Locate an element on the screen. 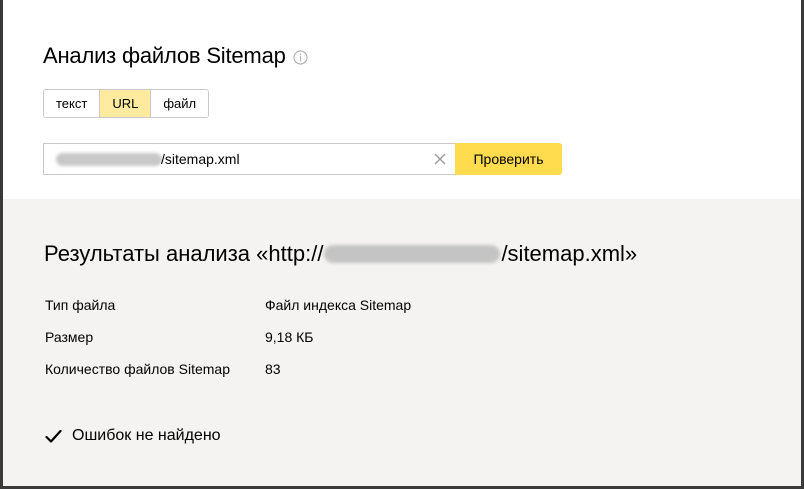 The width and height of the screenshot is (804, 489). input-mode-switch: текст URL файл is located at coordinates (126, 103).